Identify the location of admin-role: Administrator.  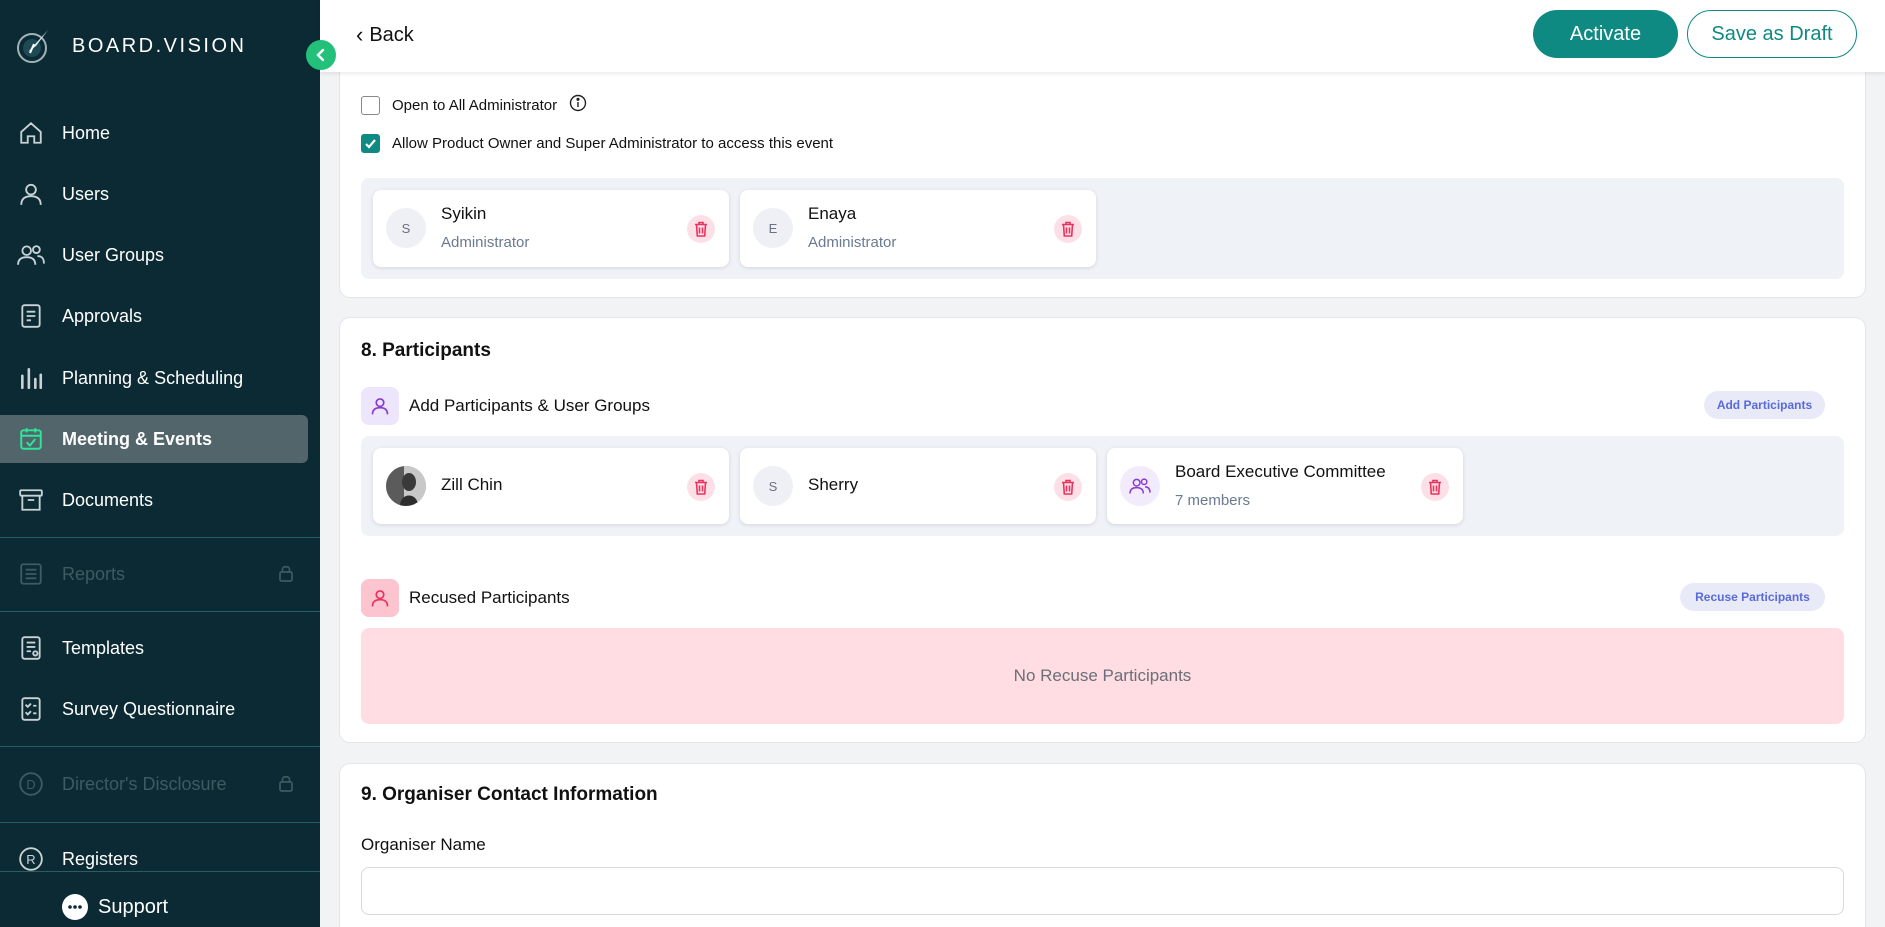
(485, 242).